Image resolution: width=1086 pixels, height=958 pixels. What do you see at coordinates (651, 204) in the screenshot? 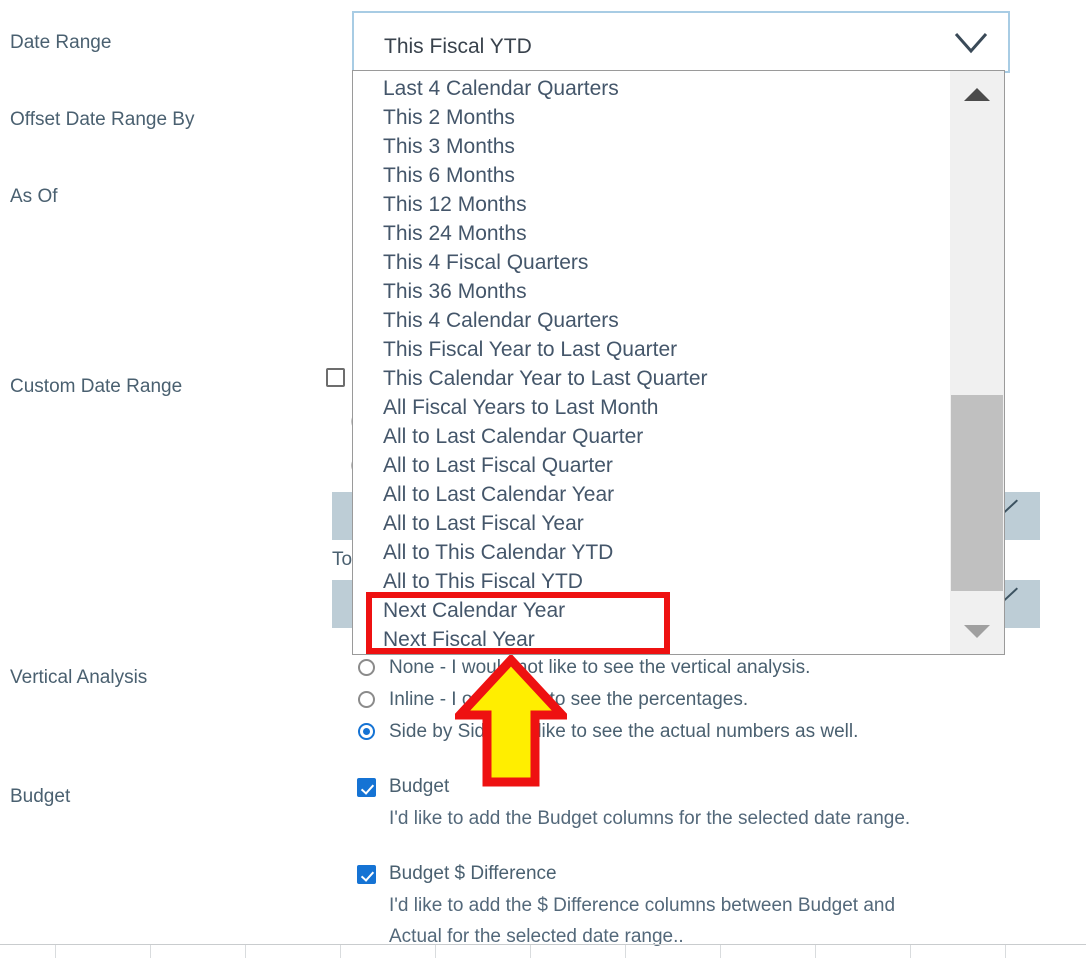
I see `dropdown-option: This 12 Months` at bounding box center [651, 204].